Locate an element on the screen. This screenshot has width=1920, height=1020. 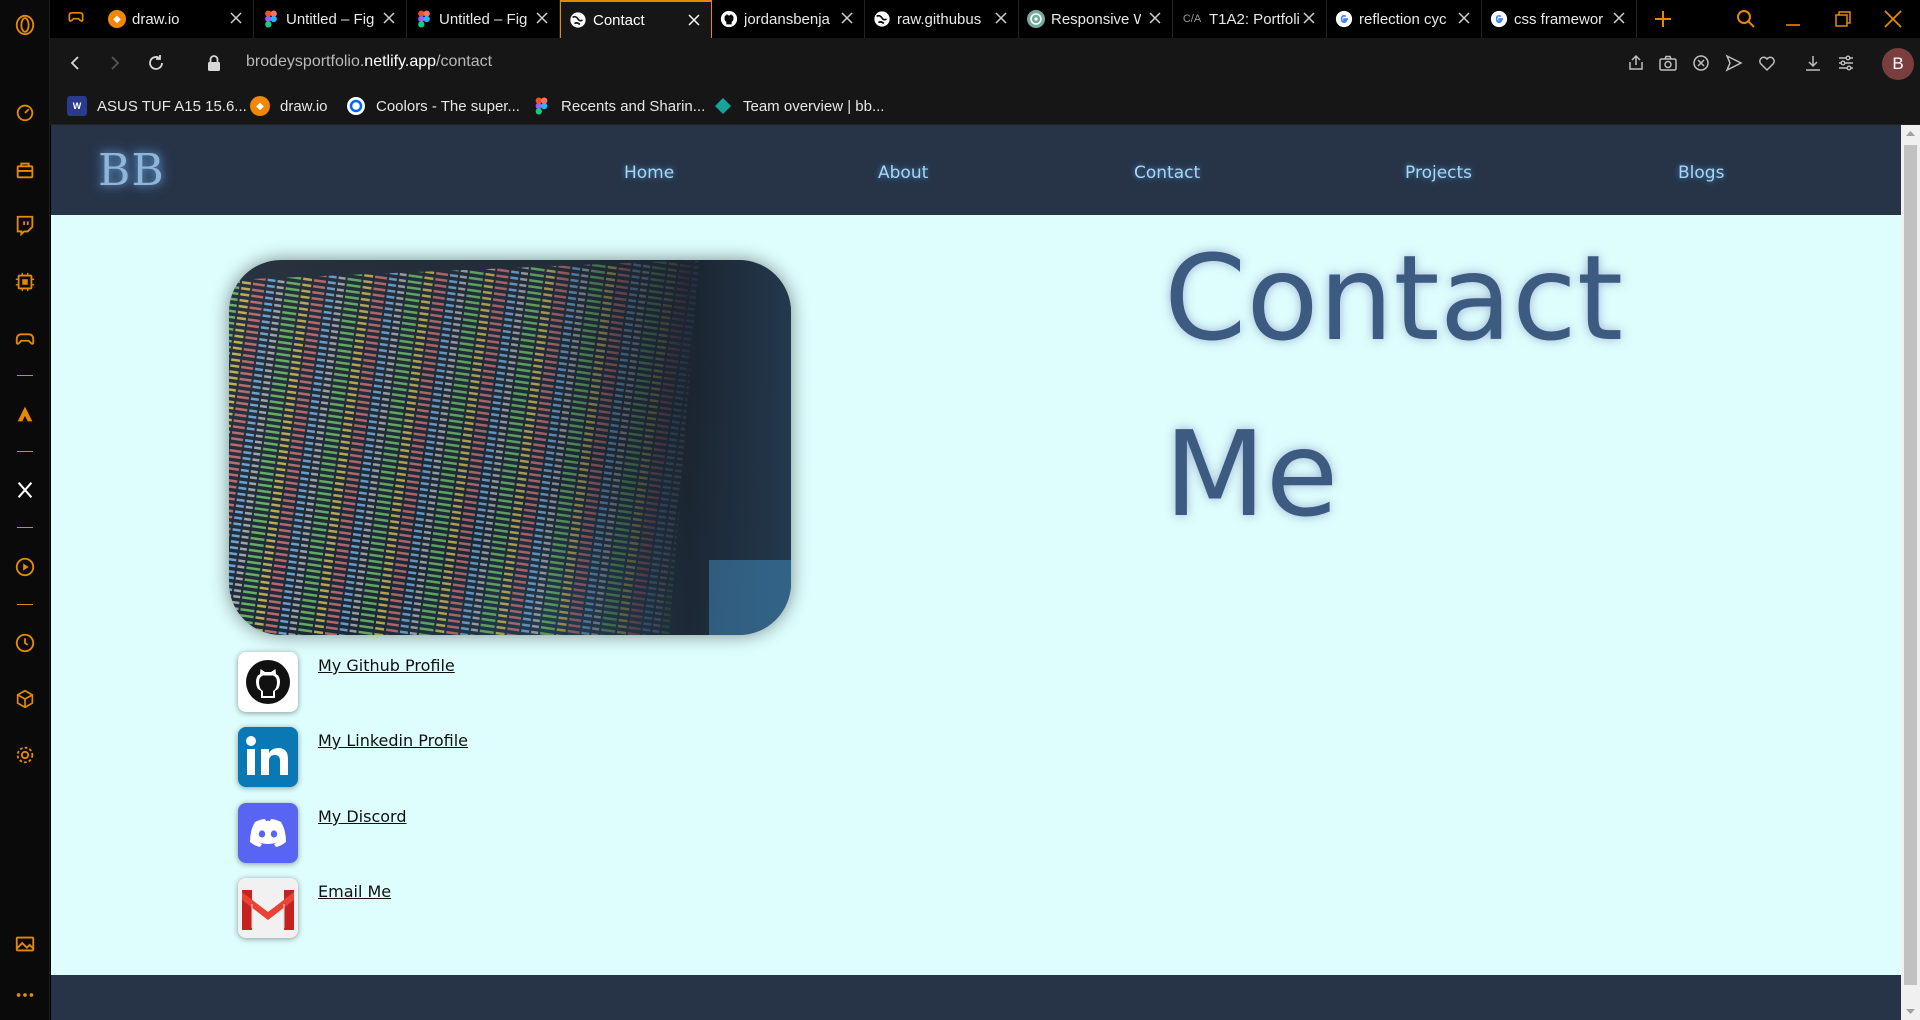
nav-blogs-link: Blogs is located at coordinates (1701, 173).